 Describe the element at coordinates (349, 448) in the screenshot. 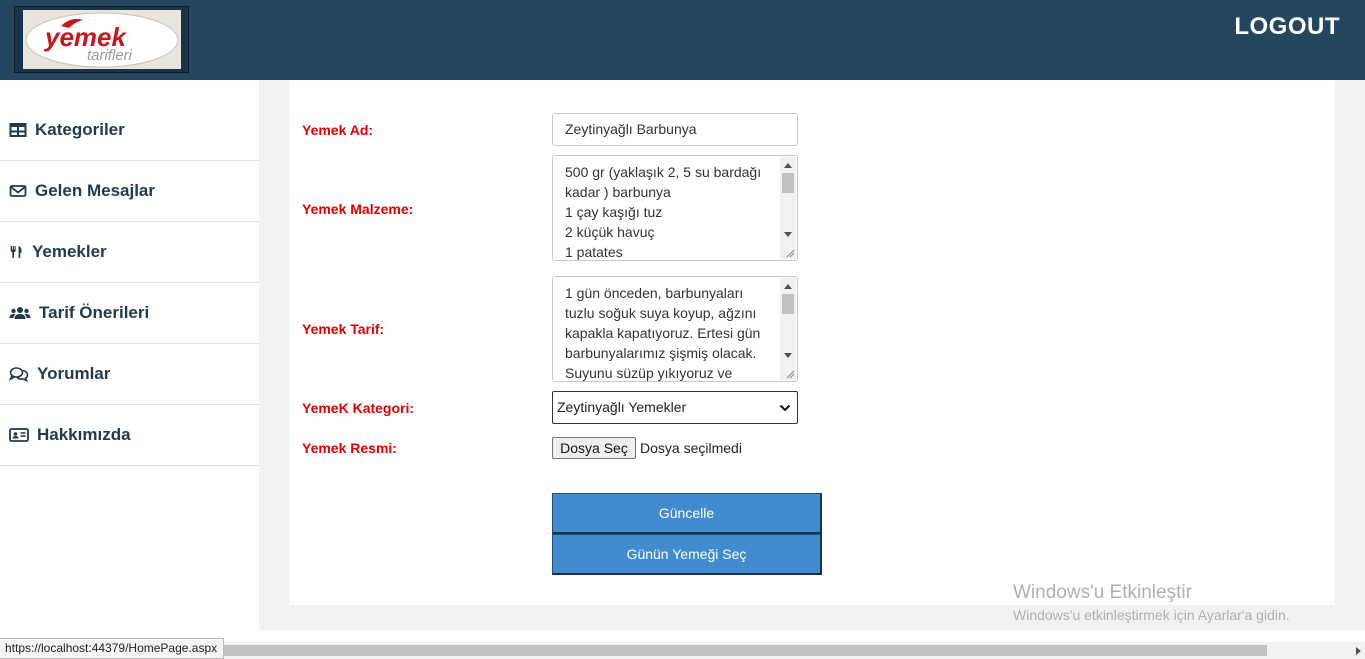

I see `image-label: Yemek Resmi:` at that location.